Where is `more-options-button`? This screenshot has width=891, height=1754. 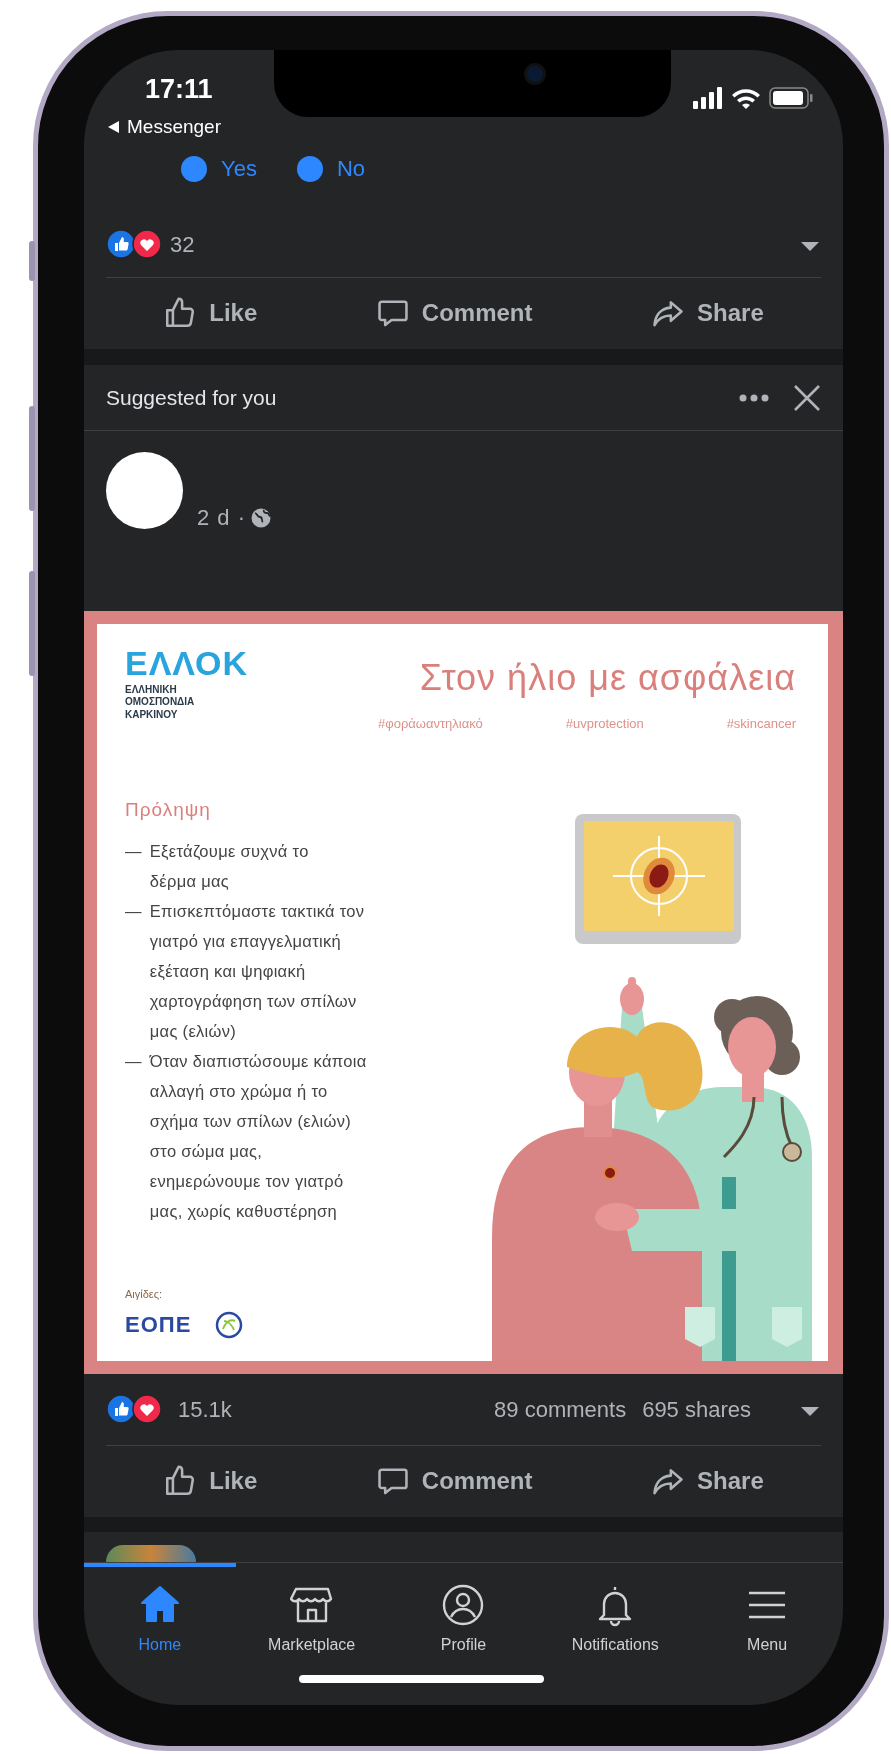 more-options-button is located at coordinates (754, 397).